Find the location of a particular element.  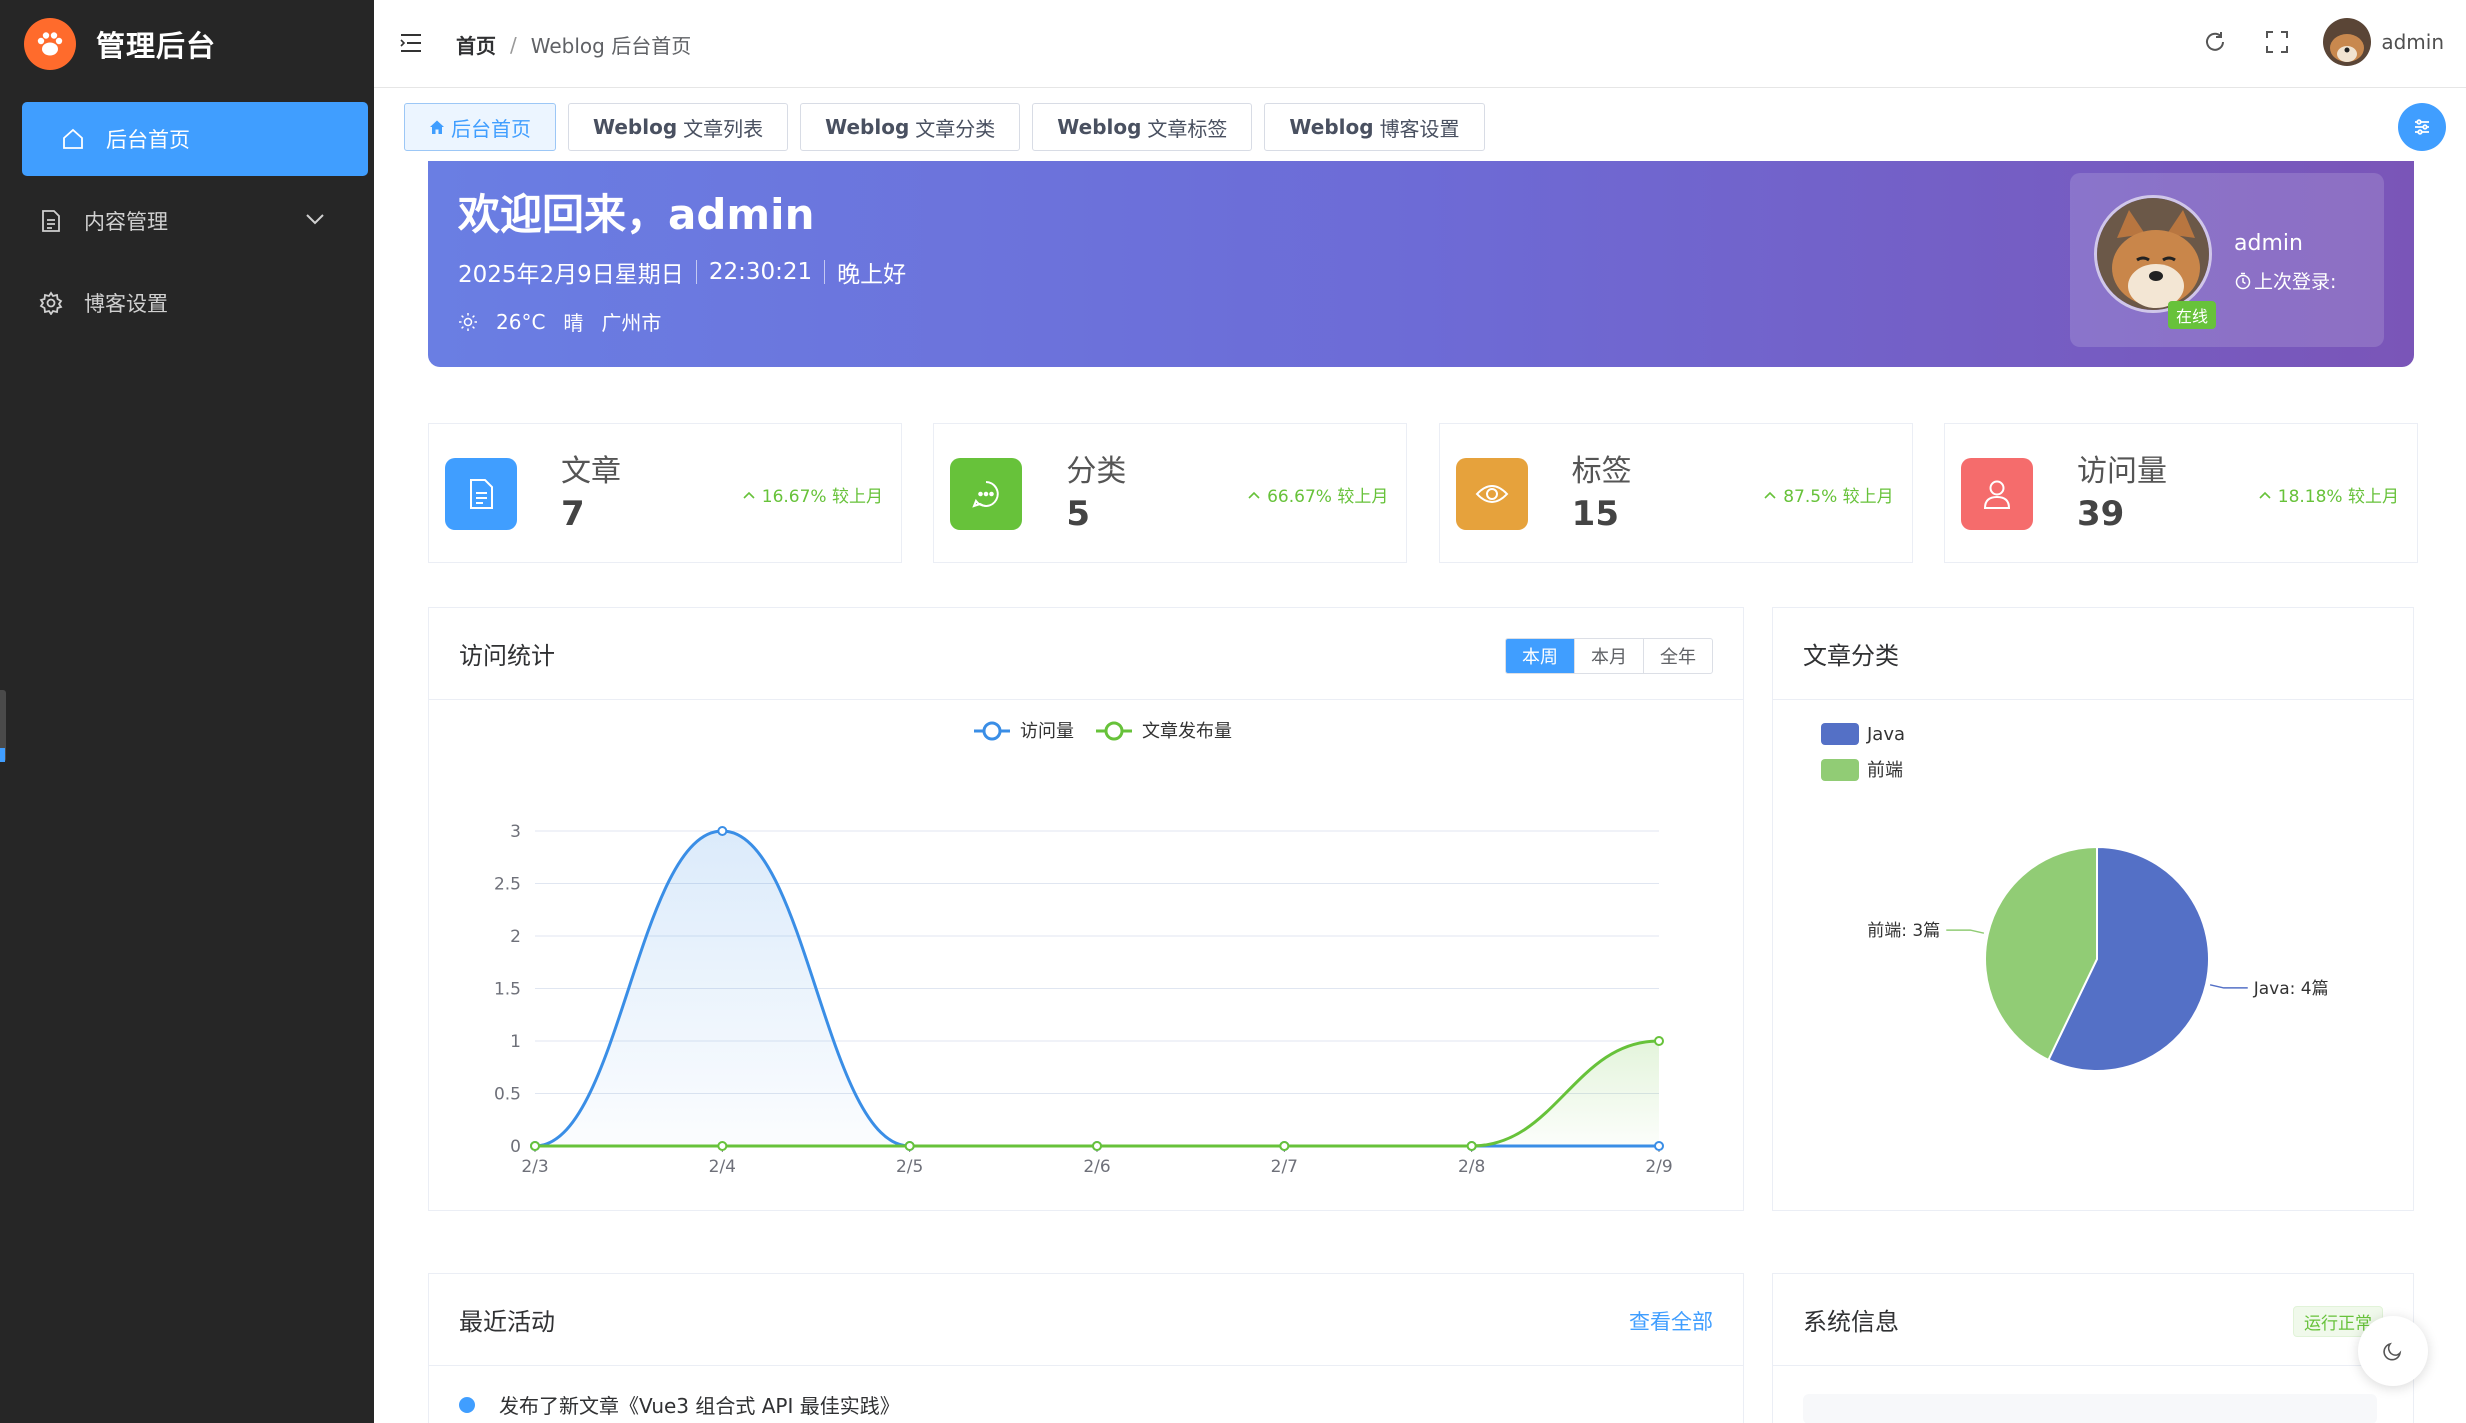

sidebar-item-label: 内容管理 is located at coordinates (126, 222).